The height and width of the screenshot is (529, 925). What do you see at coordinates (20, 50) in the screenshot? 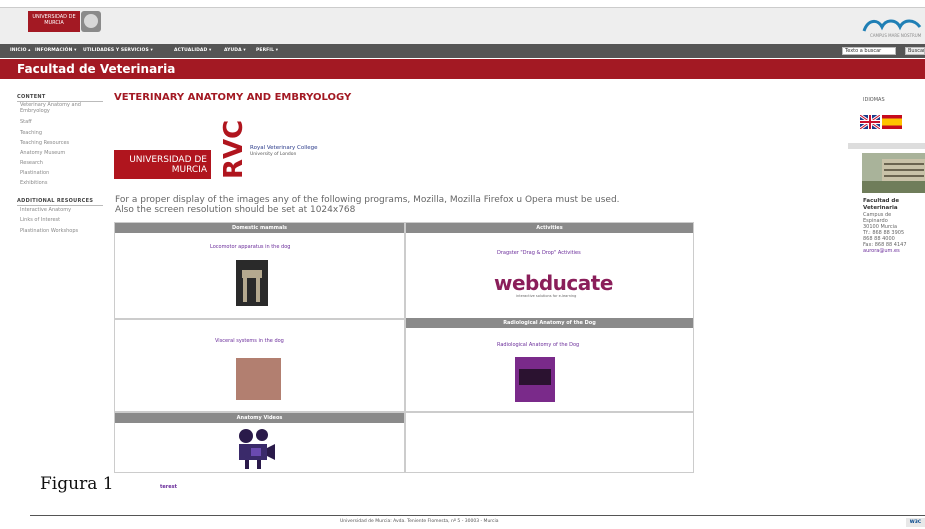
I see `nav-item-inicio: INICIO ▴` at bounding box center [20, 50].